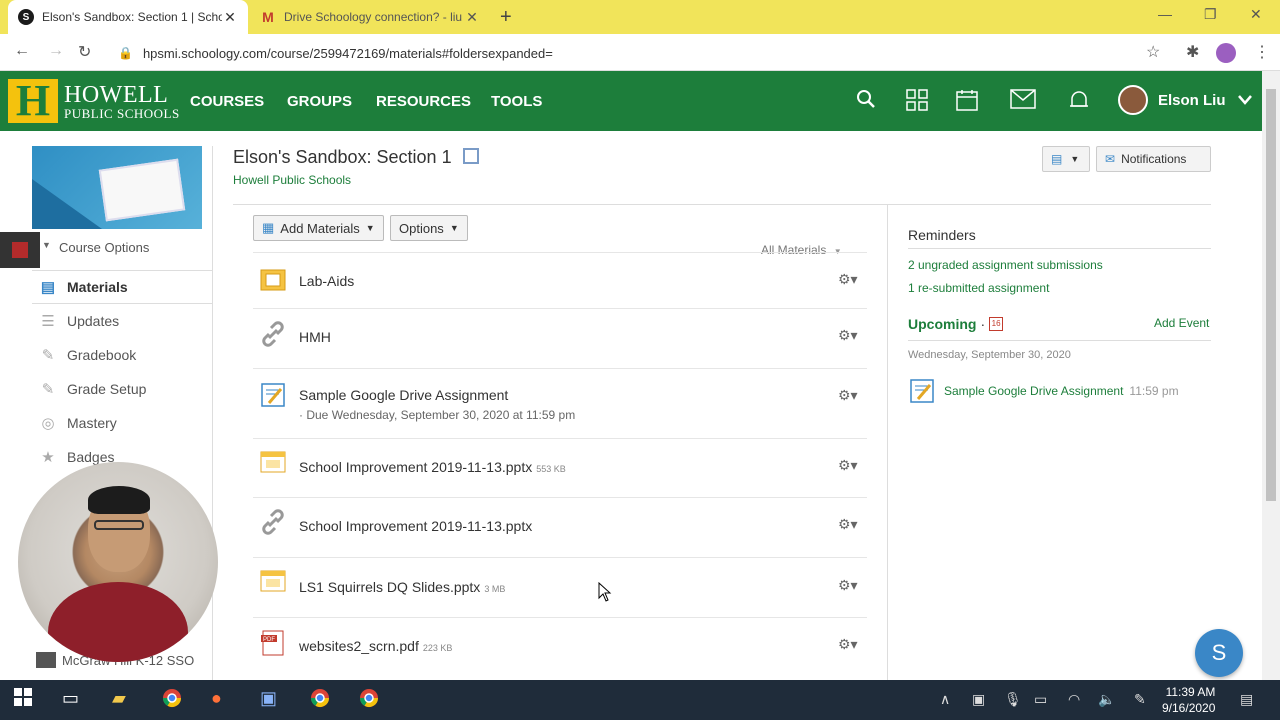  Describe the element at coordinates (1153, 159) in the screenshot. I see `notifications-button: ✉ Notifications` at that location.